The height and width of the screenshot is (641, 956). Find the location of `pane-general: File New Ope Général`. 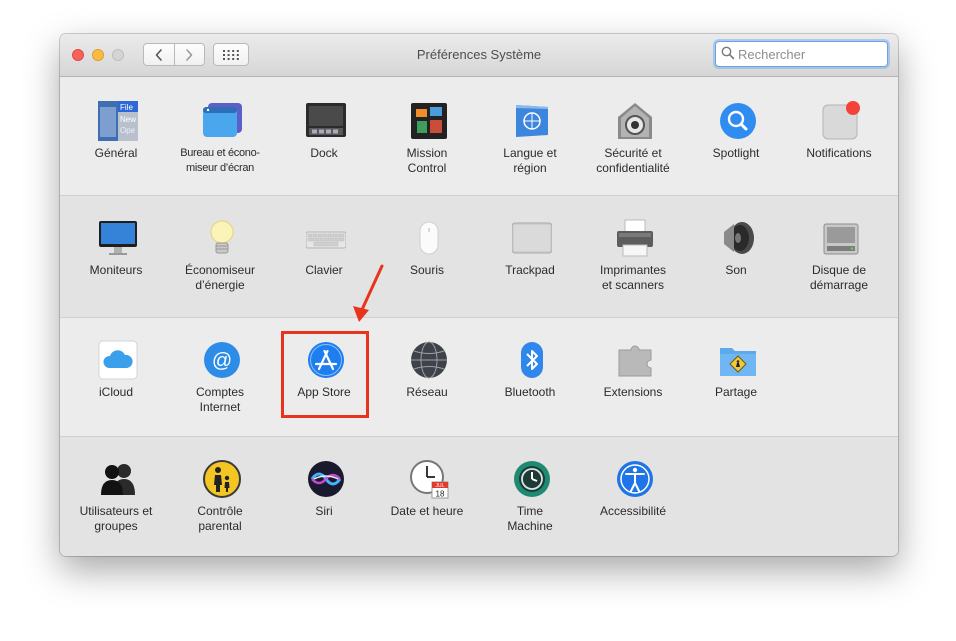

pane-general: File New Ope Général is located at coordinates (116, 151).